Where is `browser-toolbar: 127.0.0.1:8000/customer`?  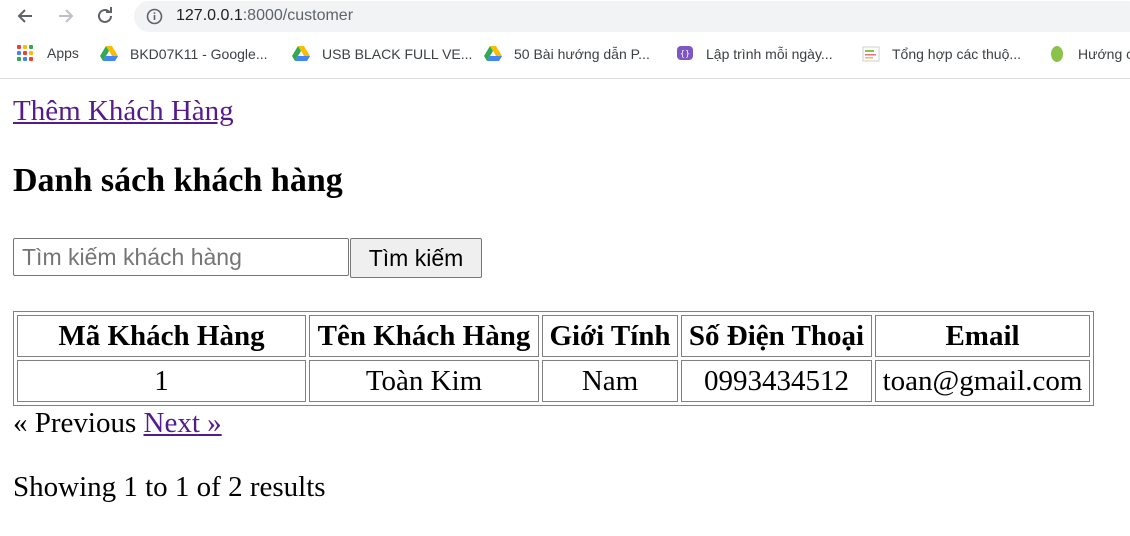 browser-toolbar: 127.0.0.1:8000/customer is located at coordinates (565, 16).